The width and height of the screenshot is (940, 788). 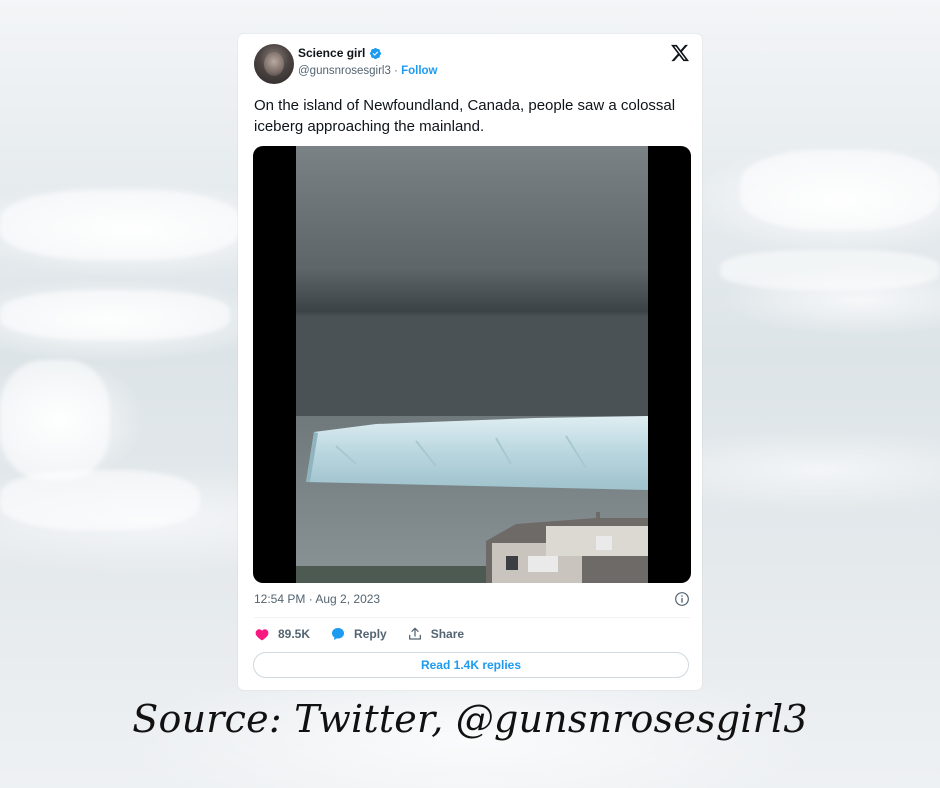 I want to click on info-icon, so click(x=682, y=599).